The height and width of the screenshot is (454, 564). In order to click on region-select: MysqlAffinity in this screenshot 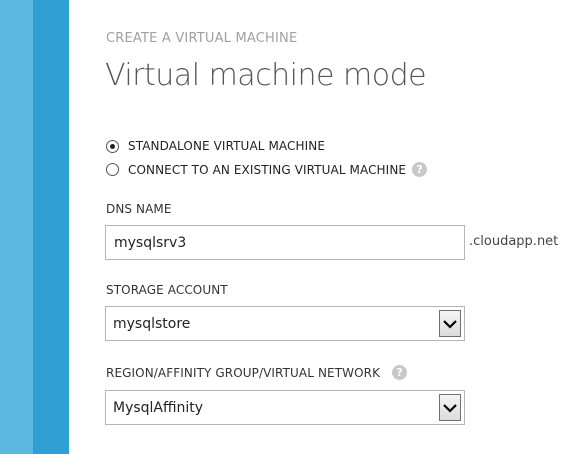, I will do `click(285, 407)`.